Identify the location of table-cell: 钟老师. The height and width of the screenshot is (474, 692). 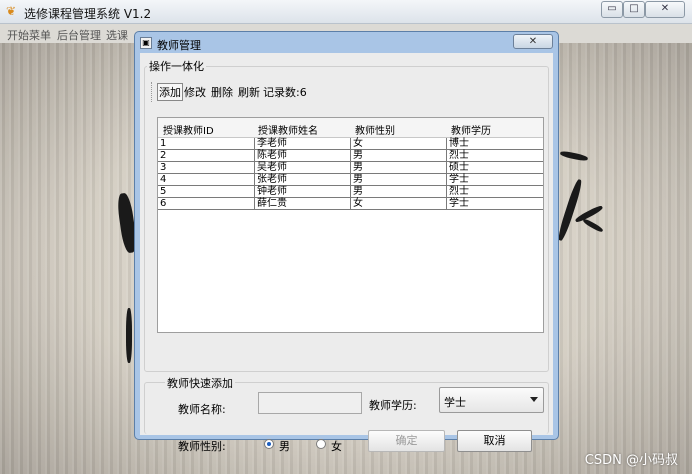
(302, 192).